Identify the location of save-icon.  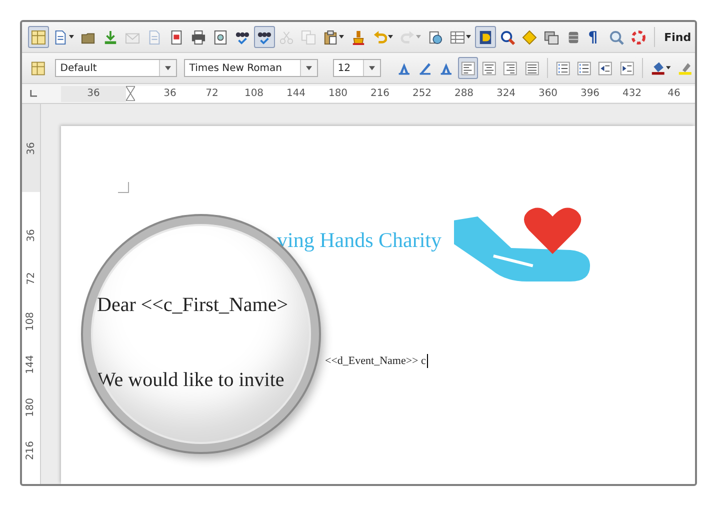
(110, 37).